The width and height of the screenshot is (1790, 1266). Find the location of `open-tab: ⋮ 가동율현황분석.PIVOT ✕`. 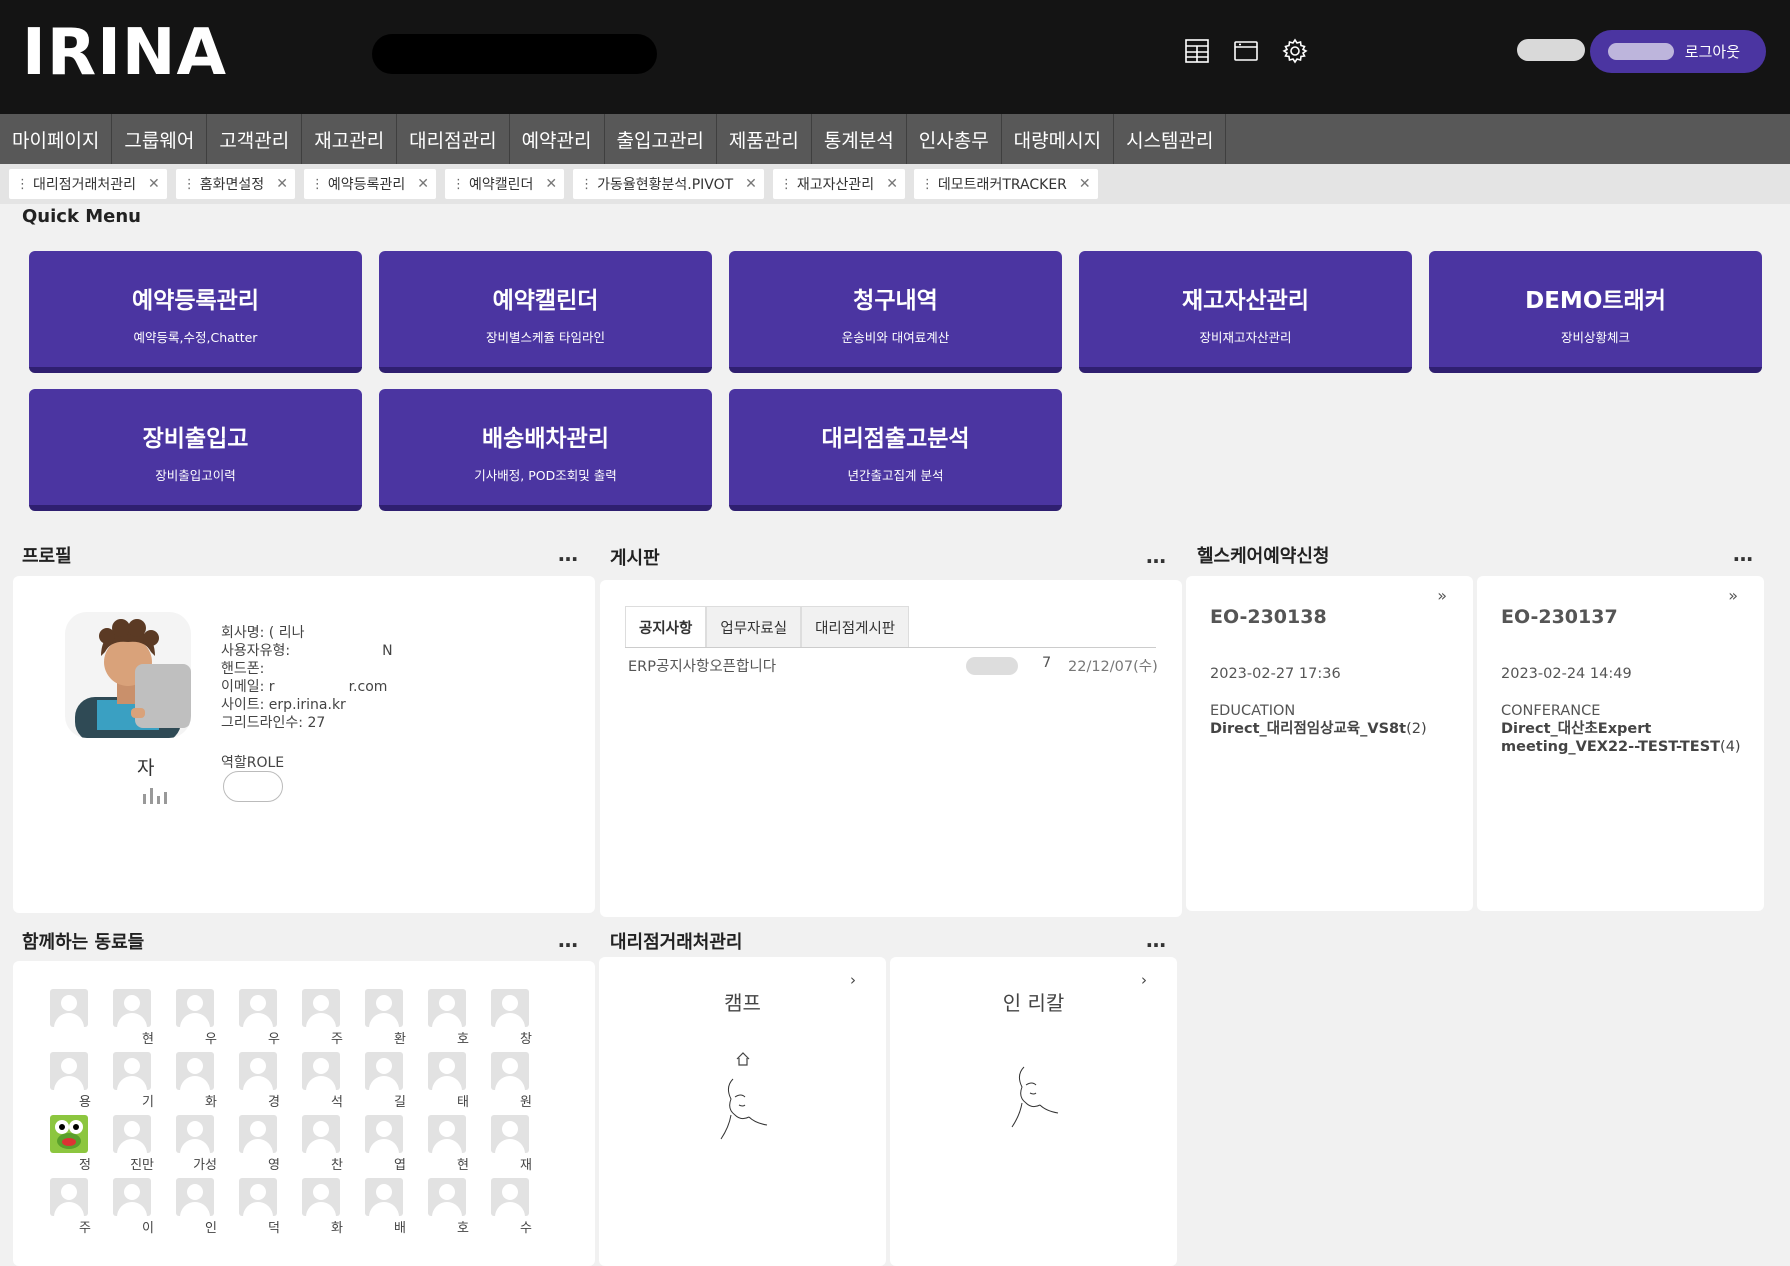

open-tab: ⋮ 가동율현황분석.PIVOT ✕ is located at coordinates (668, 184).